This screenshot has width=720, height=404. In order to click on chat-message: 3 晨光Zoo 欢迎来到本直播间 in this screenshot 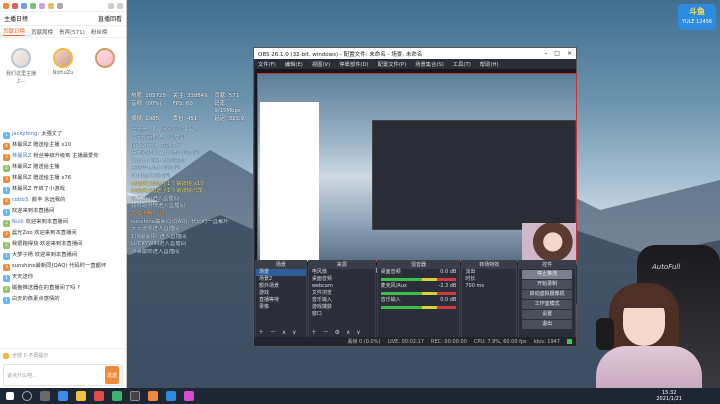, I will do `click(63, 234)`.